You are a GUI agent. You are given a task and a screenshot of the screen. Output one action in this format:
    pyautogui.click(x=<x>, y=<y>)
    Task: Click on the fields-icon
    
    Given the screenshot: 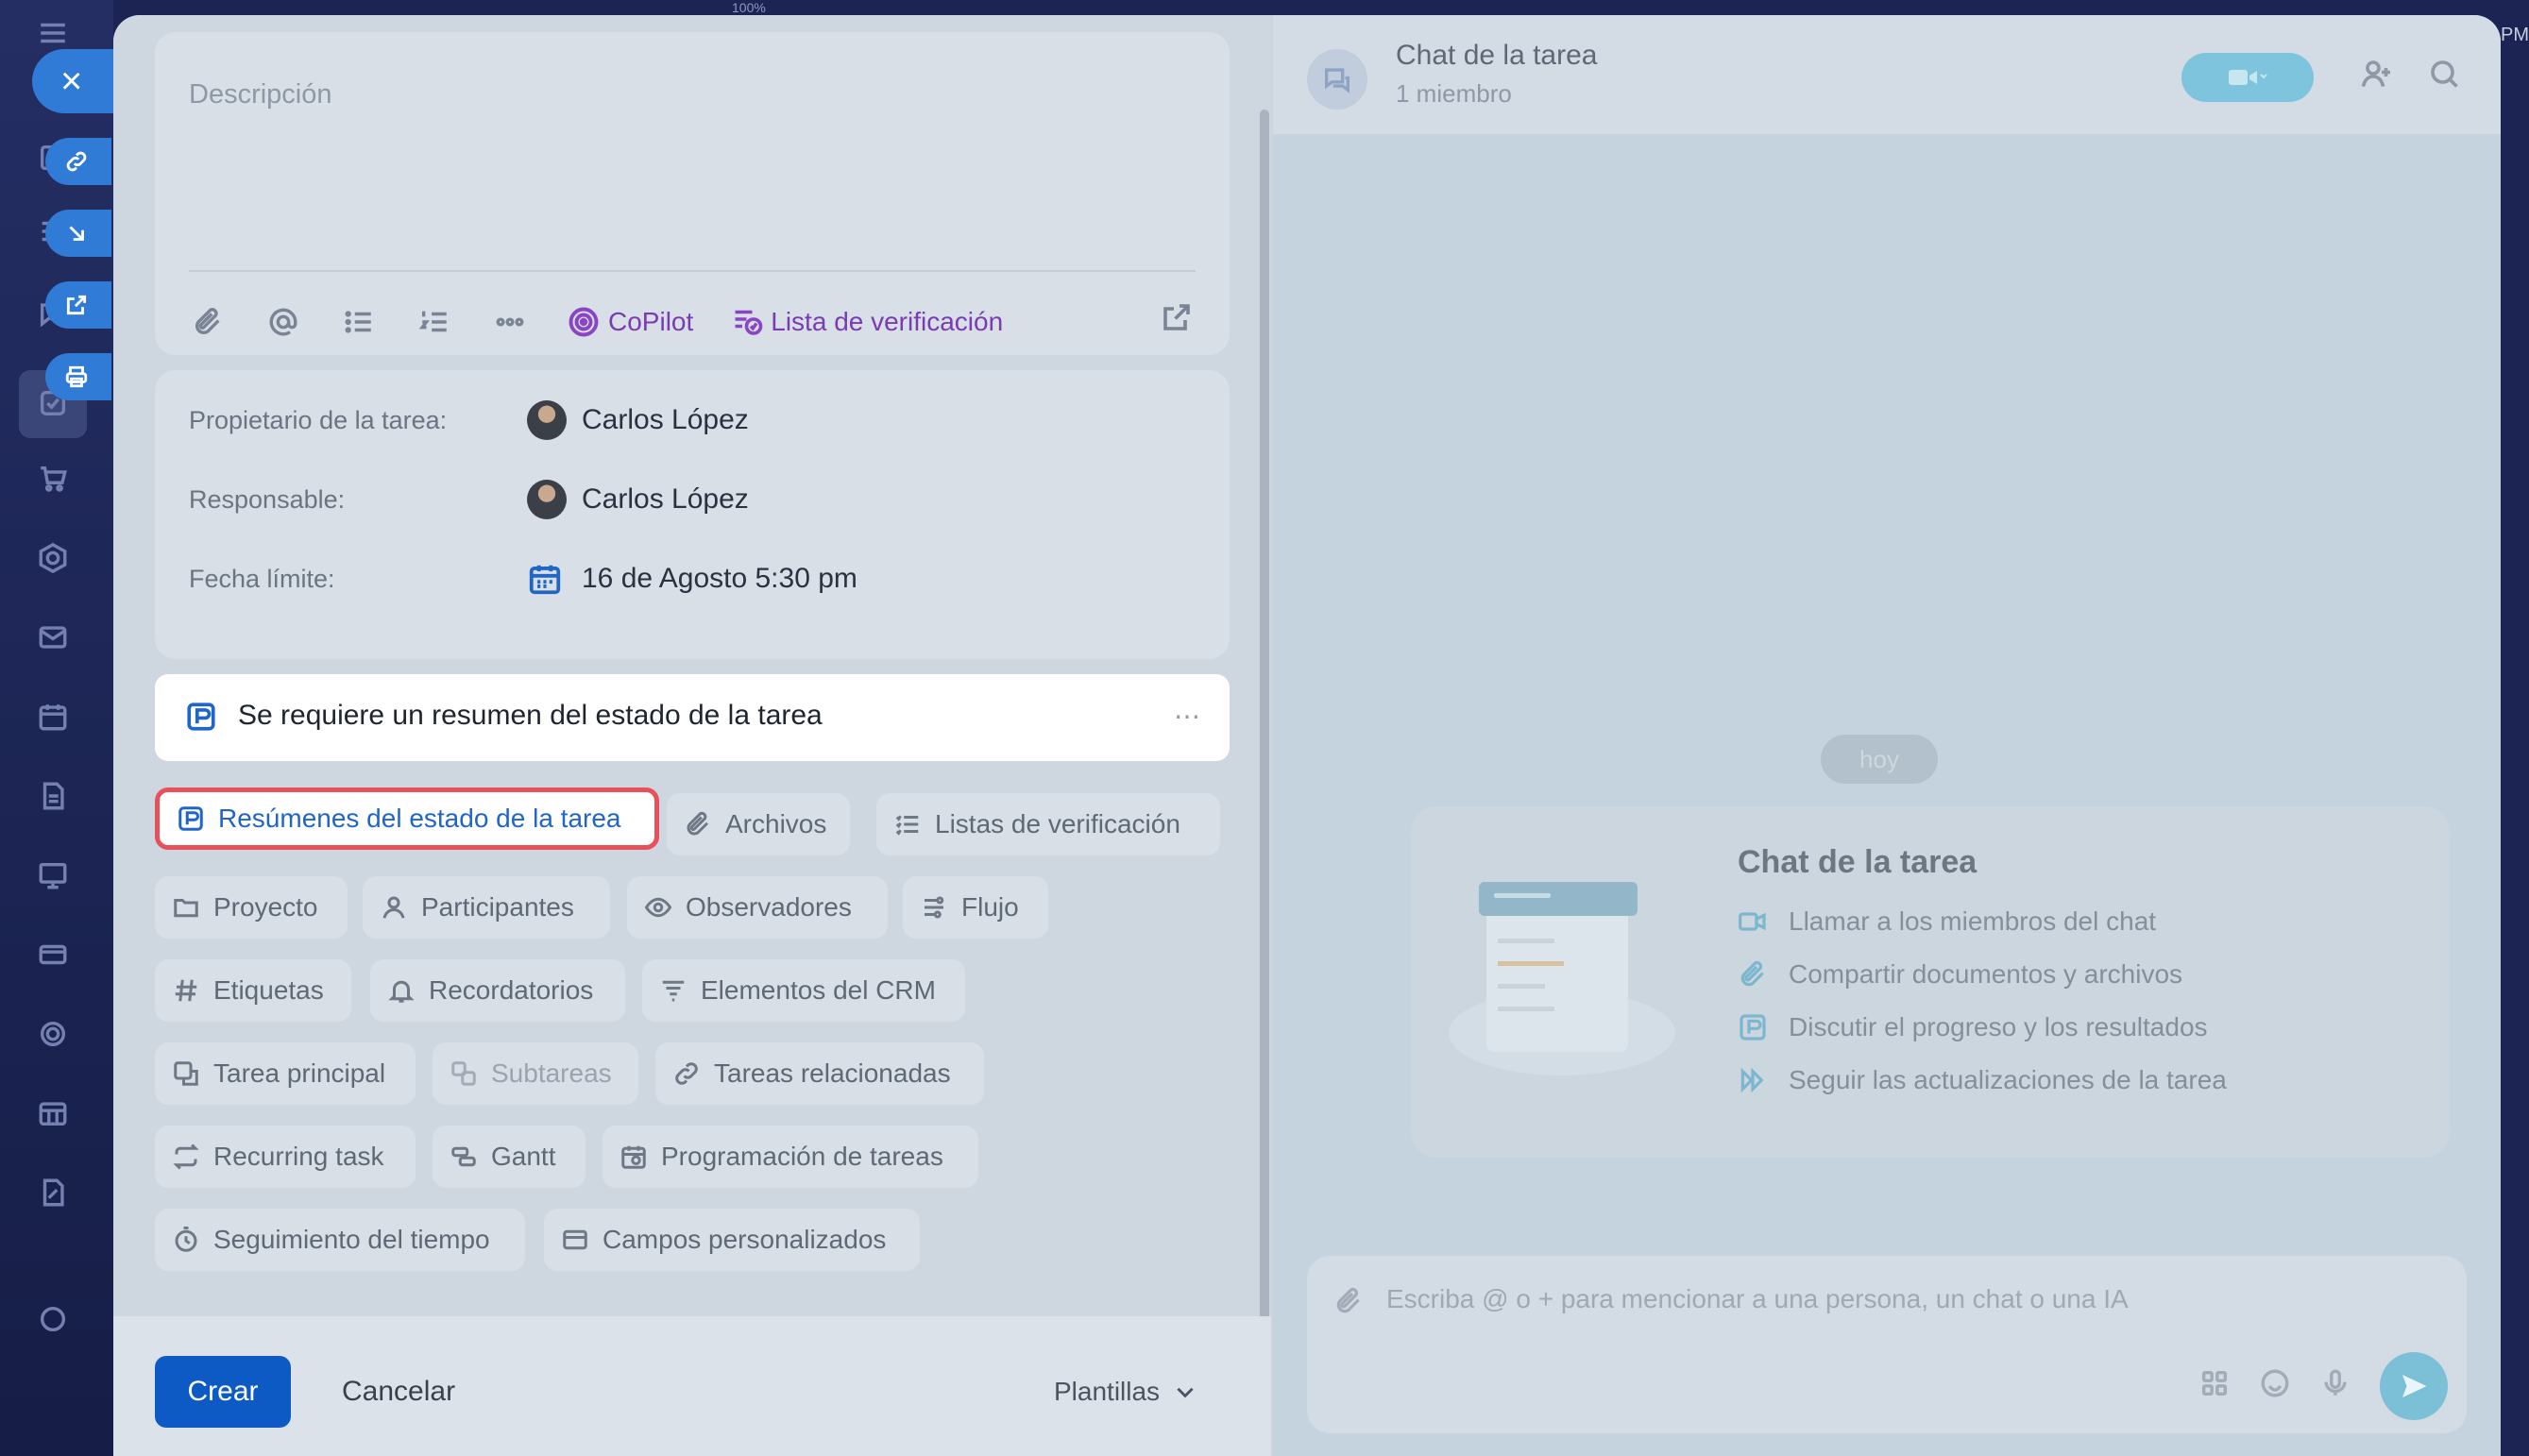 What is the action you would take?
    pyautogui.click(x=575, y=1239)
    